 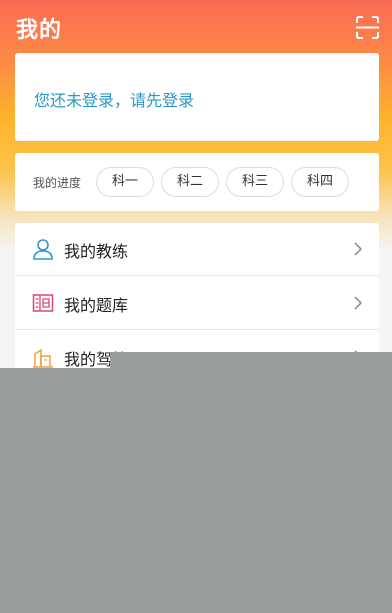 What do you see at coordinates (96, 305) in the screenshot?
I see `menu-item-label: 我的题库` at bounding box center [96, 305].